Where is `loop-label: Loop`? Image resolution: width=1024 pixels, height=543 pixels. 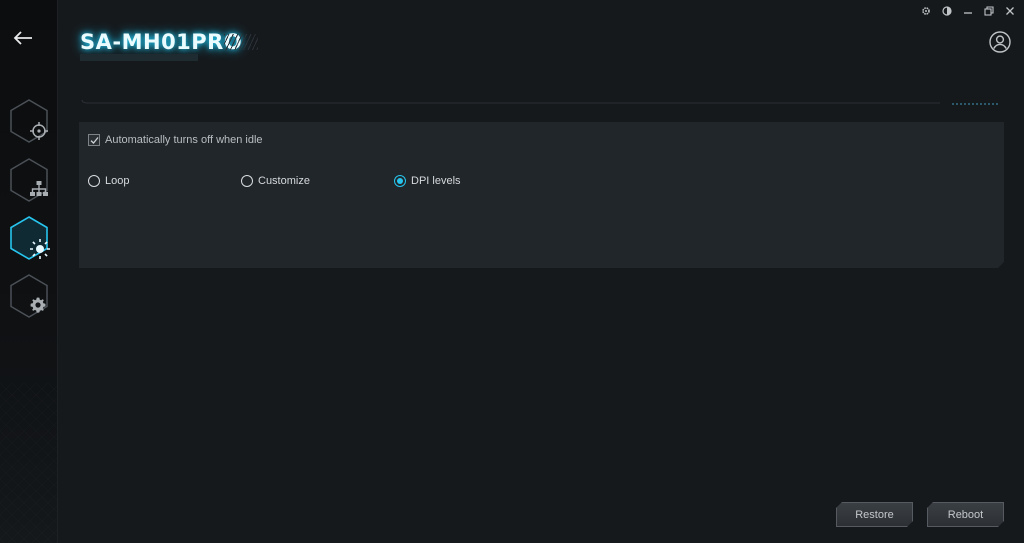
loop-label: Loop is located at coordinates (117, 181).